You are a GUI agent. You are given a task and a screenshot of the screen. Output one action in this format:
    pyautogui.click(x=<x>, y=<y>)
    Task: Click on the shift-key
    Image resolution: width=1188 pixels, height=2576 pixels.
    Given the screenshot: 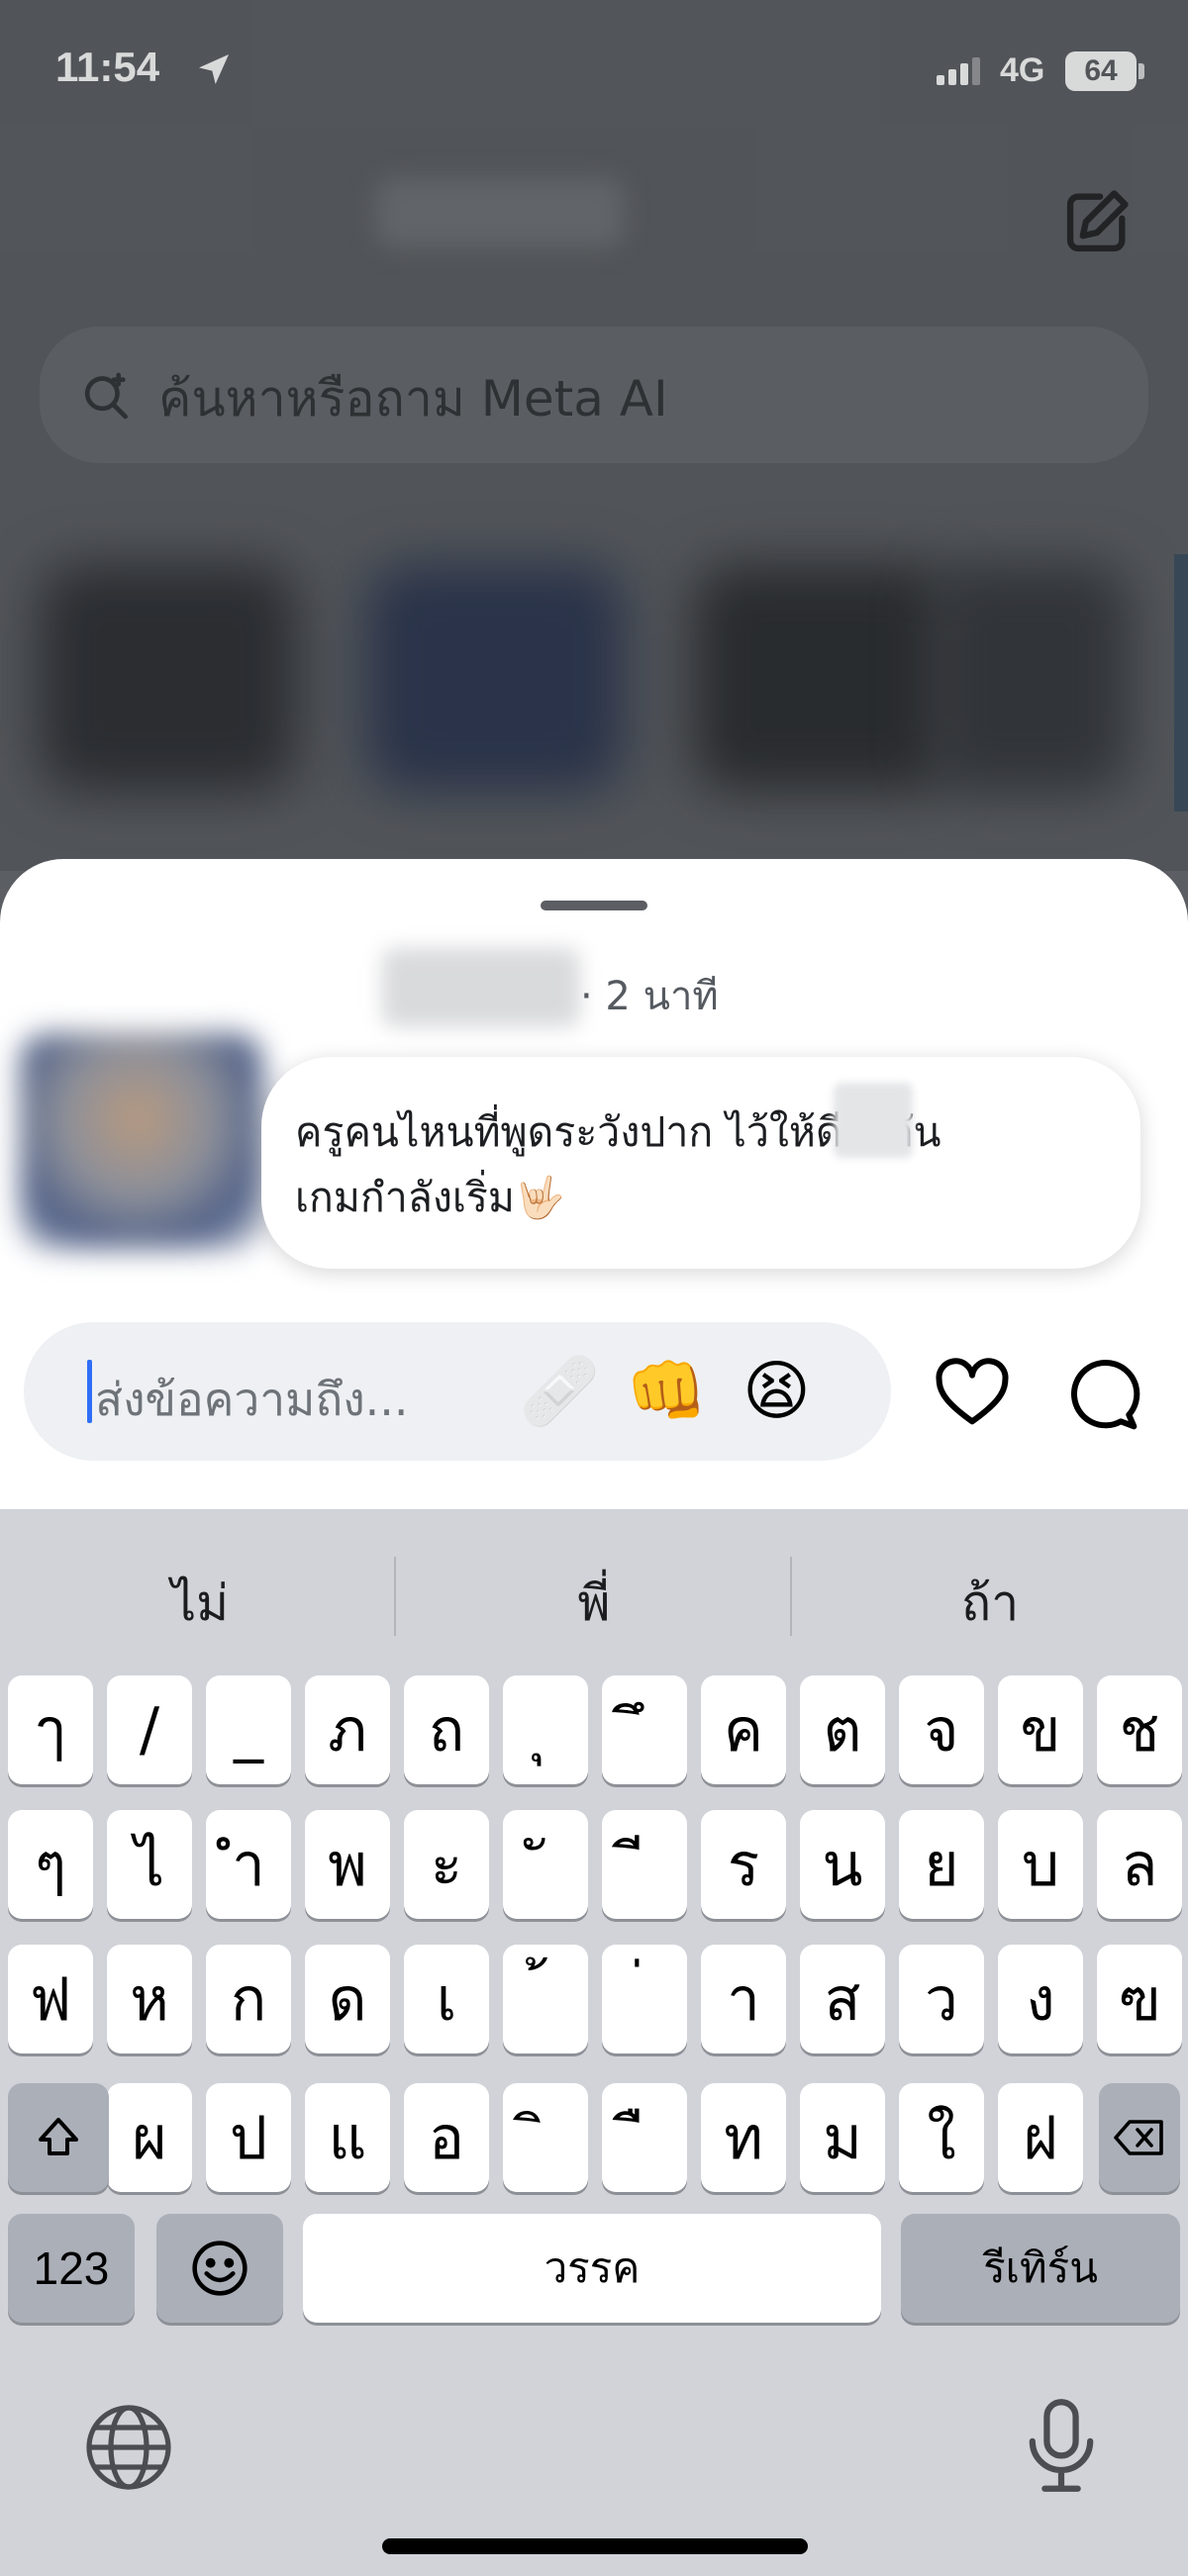 What is the action you would take?
    pyautogui.click(x=58, y=2137)
    